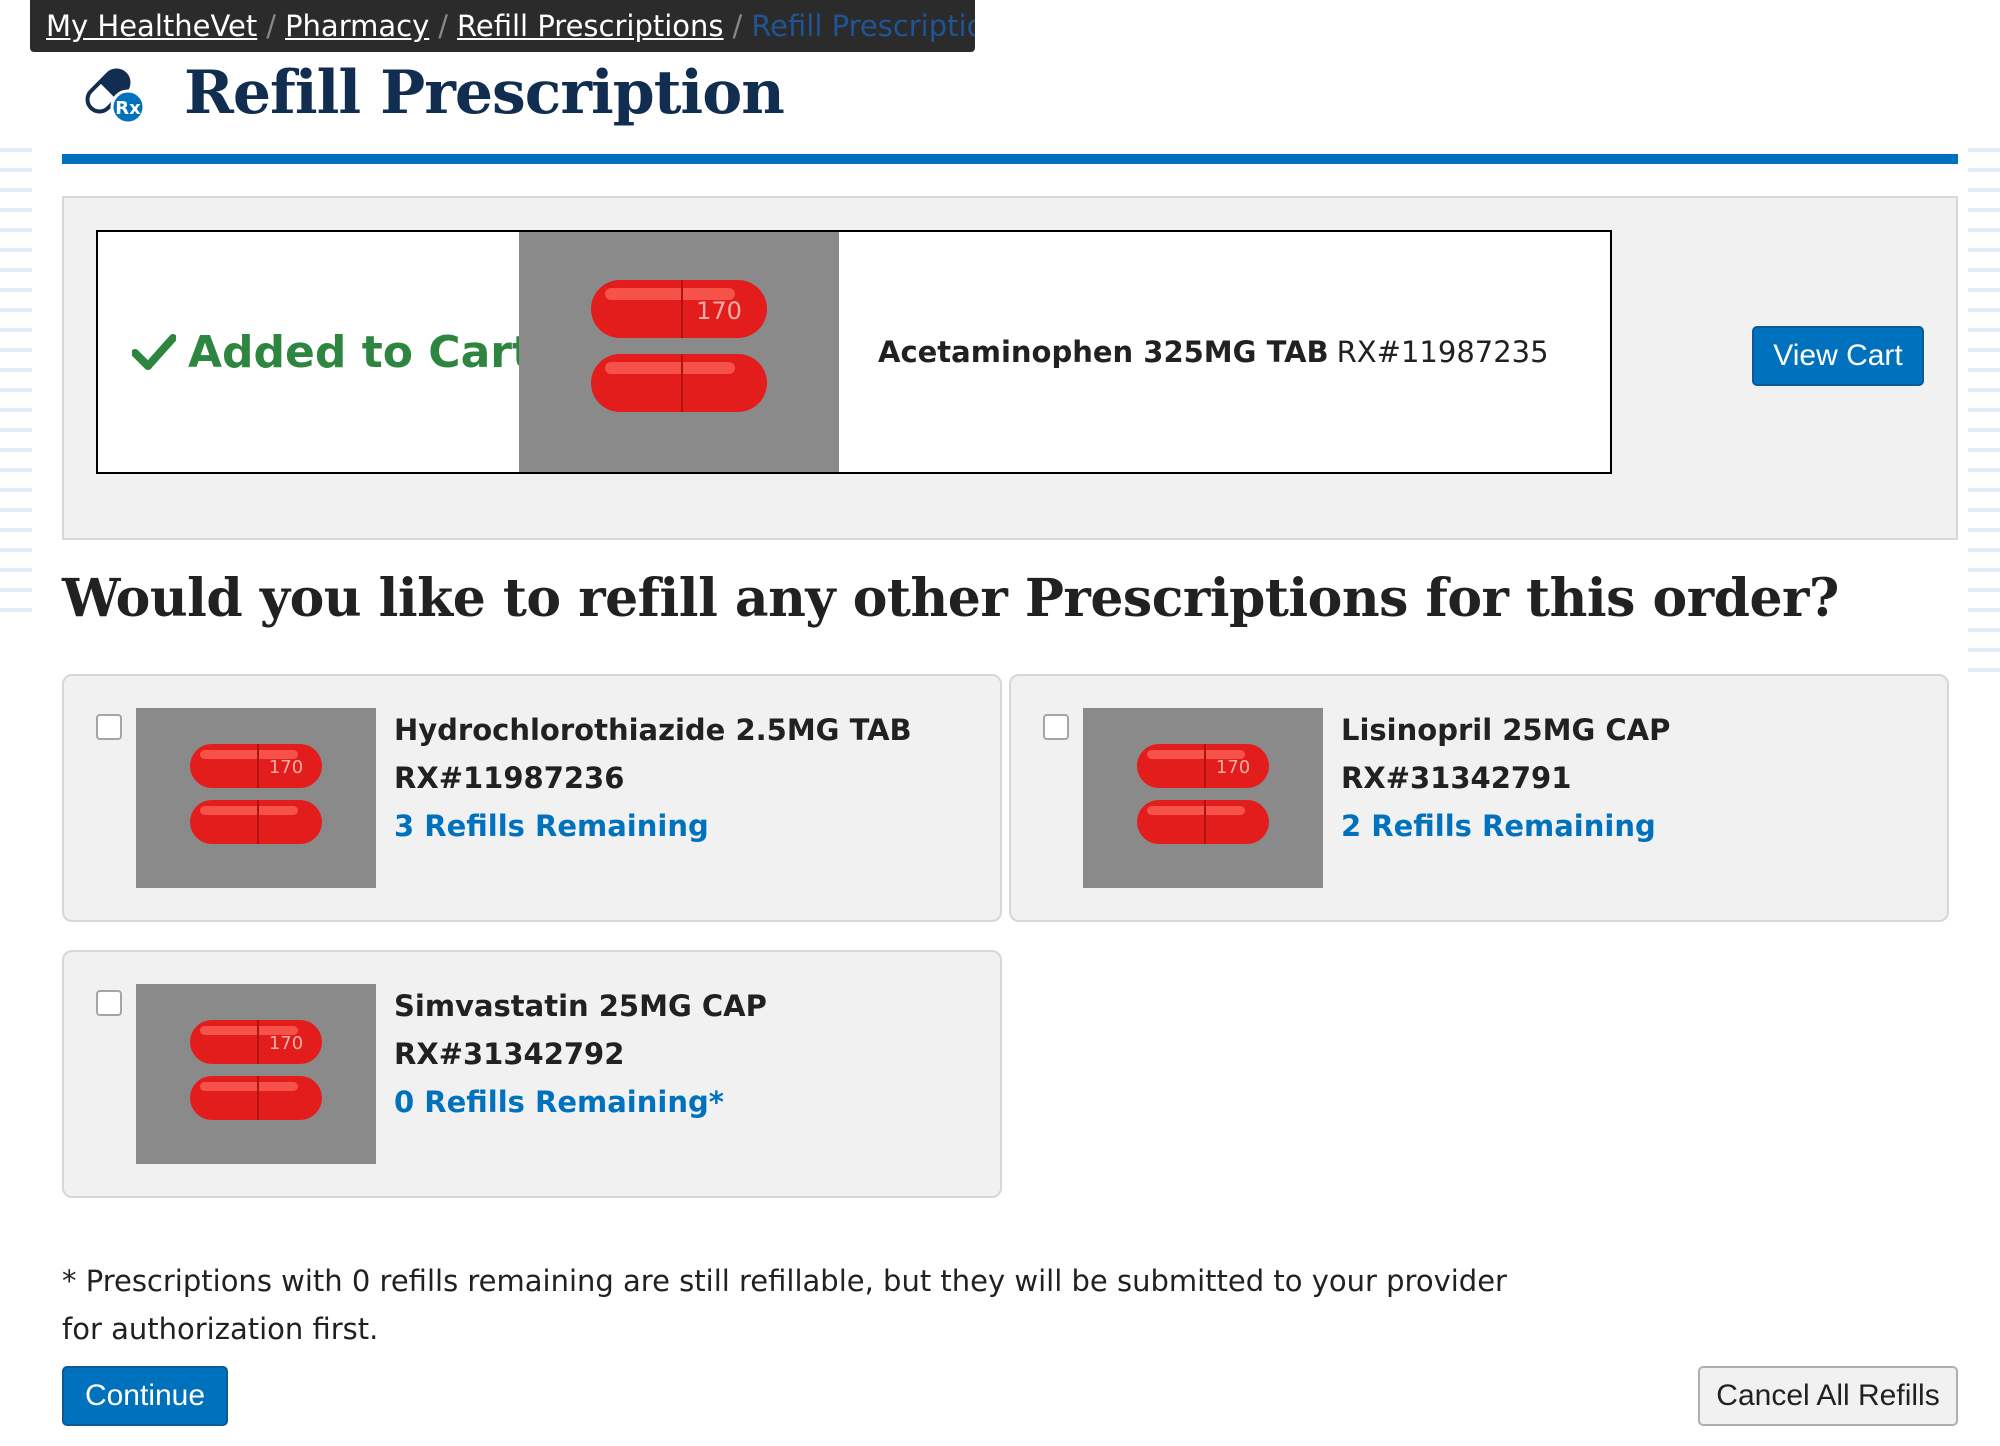  Describe the element at coordinates (16, 380) in the screenshot. I see `decorative-stripes-left` at that location.